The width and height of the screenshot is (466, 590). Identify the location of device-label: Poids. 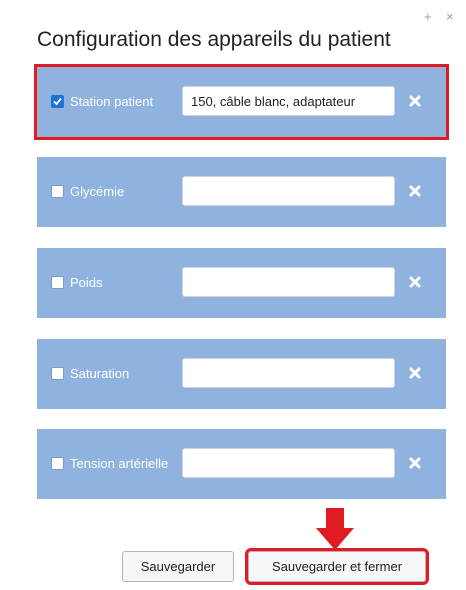
(86, 282).